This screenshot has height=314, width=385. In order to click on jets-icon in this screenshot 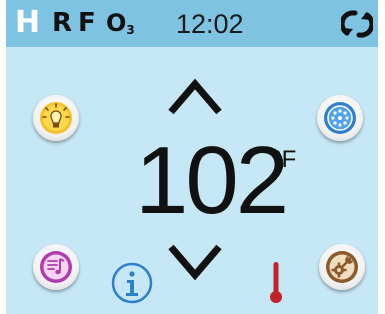, I will do `click(340, 118)`.